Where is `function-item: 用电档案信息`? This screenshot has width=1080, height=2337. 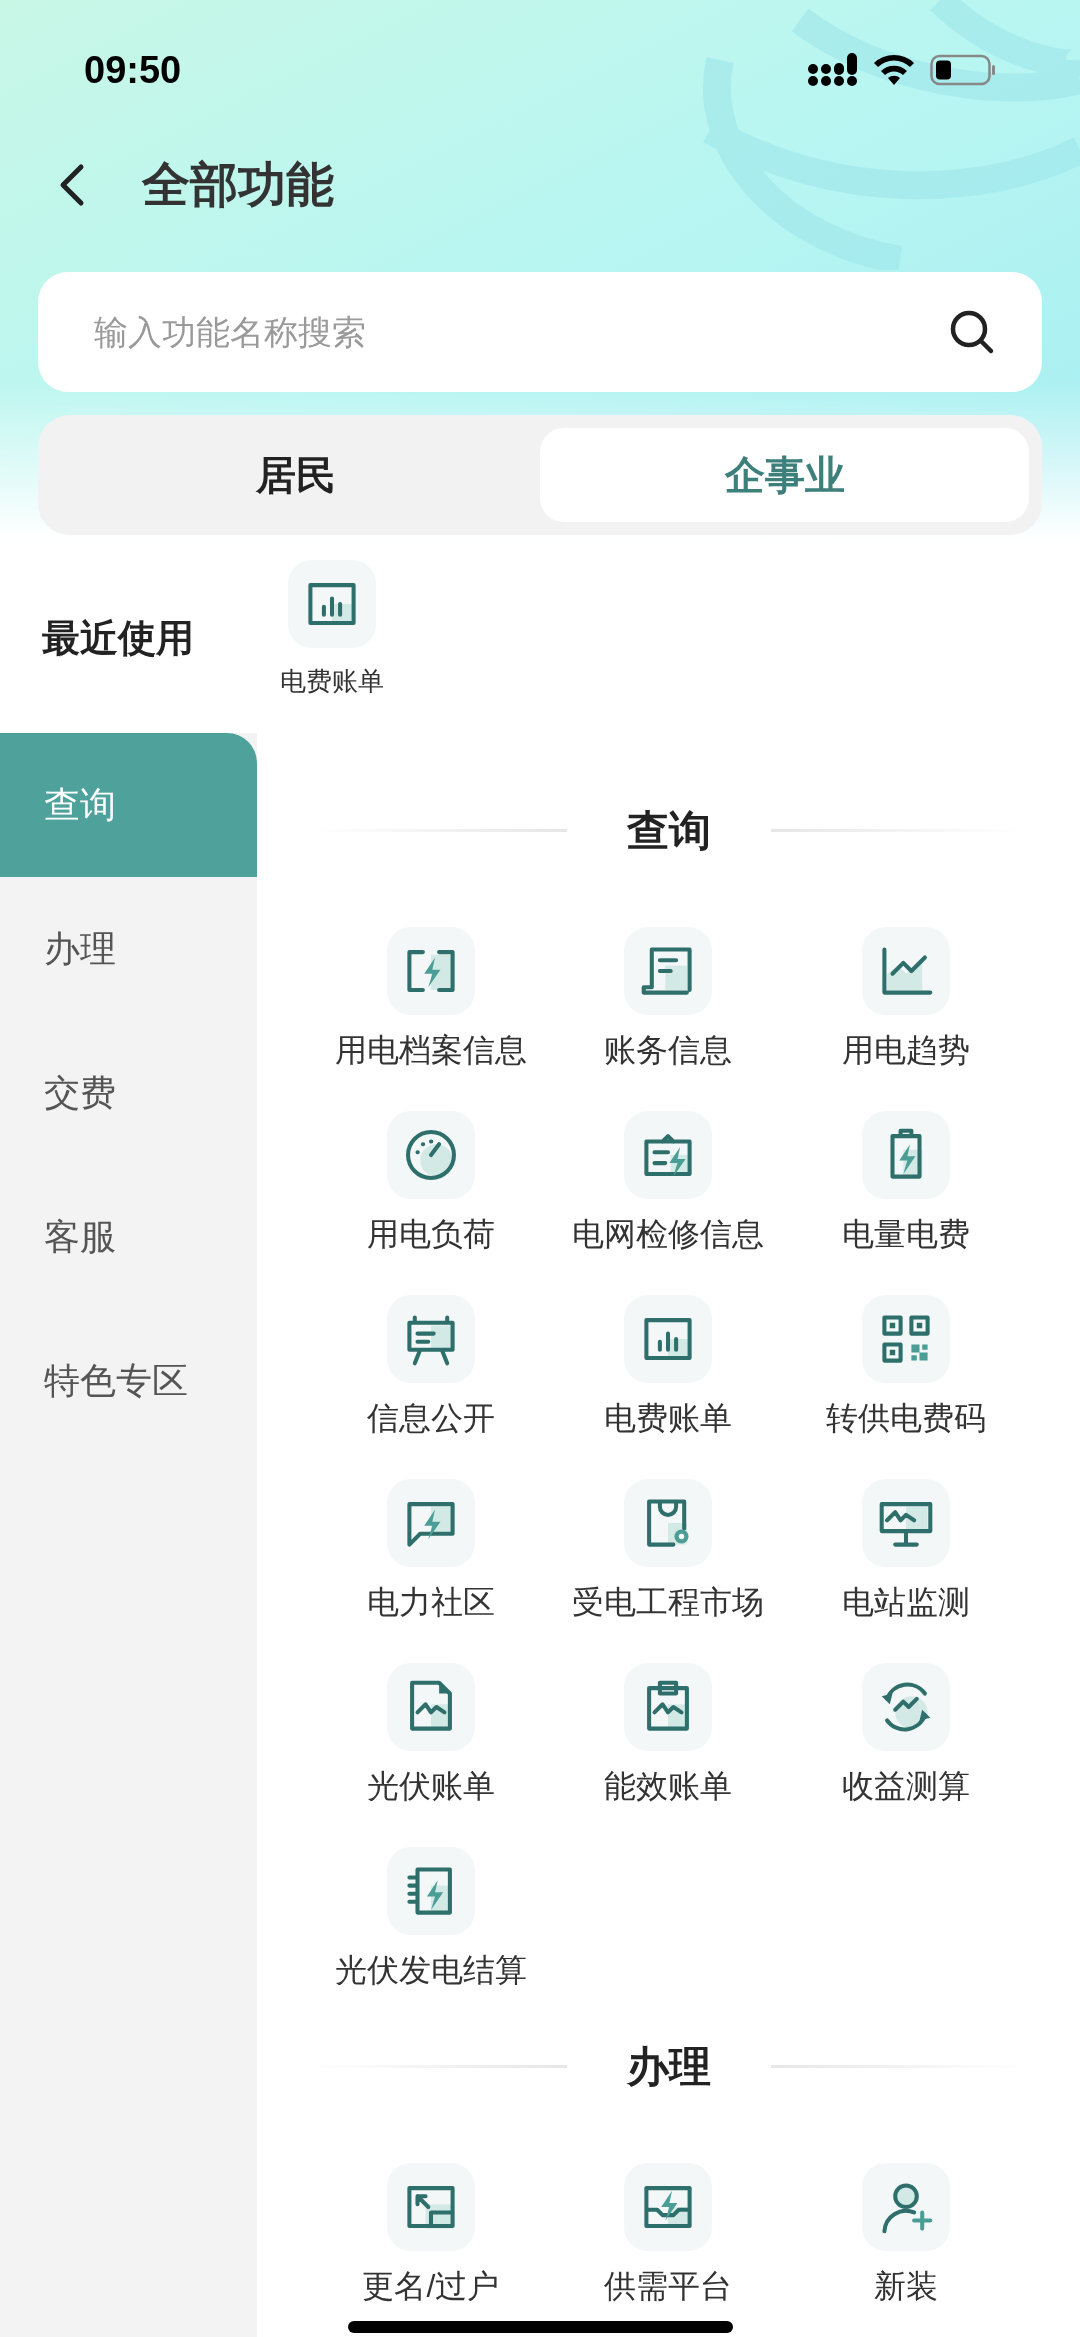 function-item: 用电档案信息 is located at coordinates (430, 998).